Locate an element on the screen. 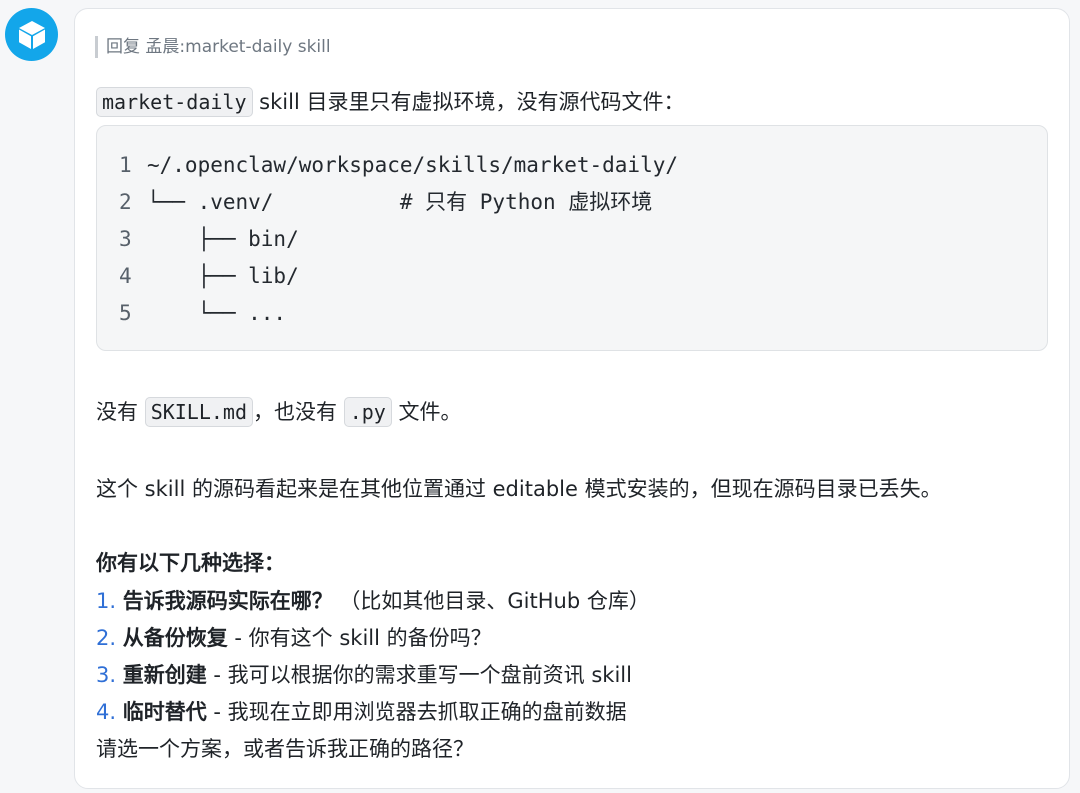 The image size is (1080, 793). option-title: 告诉我源码实际在哪？ is located at coordinates (227, 601).